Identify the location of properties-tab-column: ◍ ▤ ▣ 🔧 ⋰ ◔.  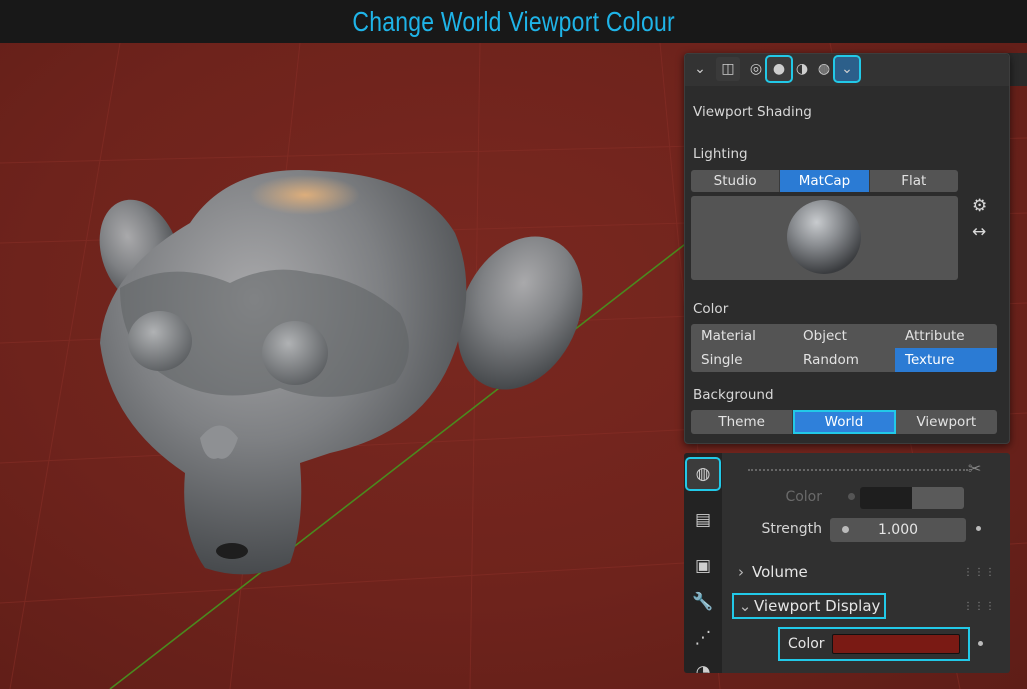
(703, 563).